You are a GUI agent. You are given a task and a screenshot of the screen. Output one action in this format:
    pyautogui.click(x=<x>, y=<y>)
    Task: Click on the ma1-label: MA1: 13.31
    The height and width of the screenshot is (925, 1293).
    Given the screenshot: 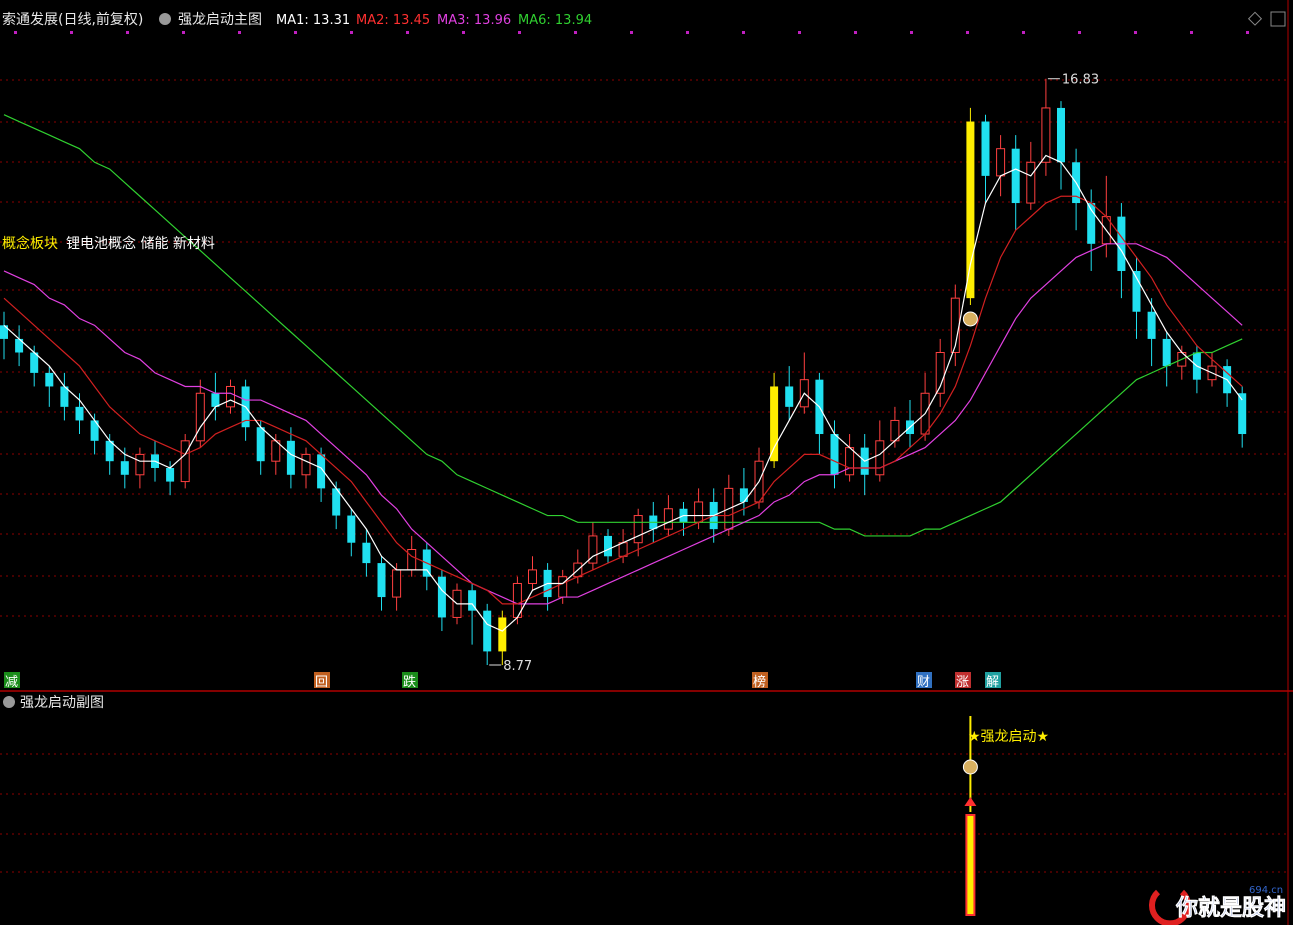 What is the action you would take?
    pyautogui.click(x=313, y=20)
    